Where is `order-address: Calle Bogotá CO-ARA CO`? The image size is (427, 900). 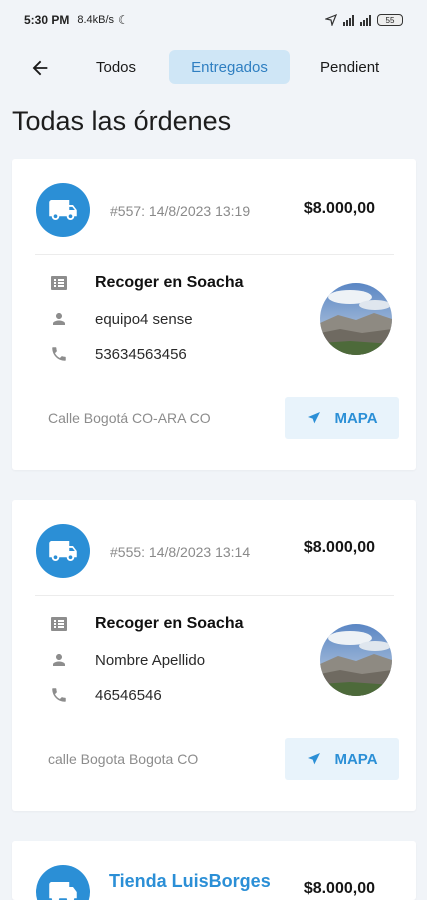 order-address: Calle Bogotá CO-ARA CO is located at coordinates (129, 418).